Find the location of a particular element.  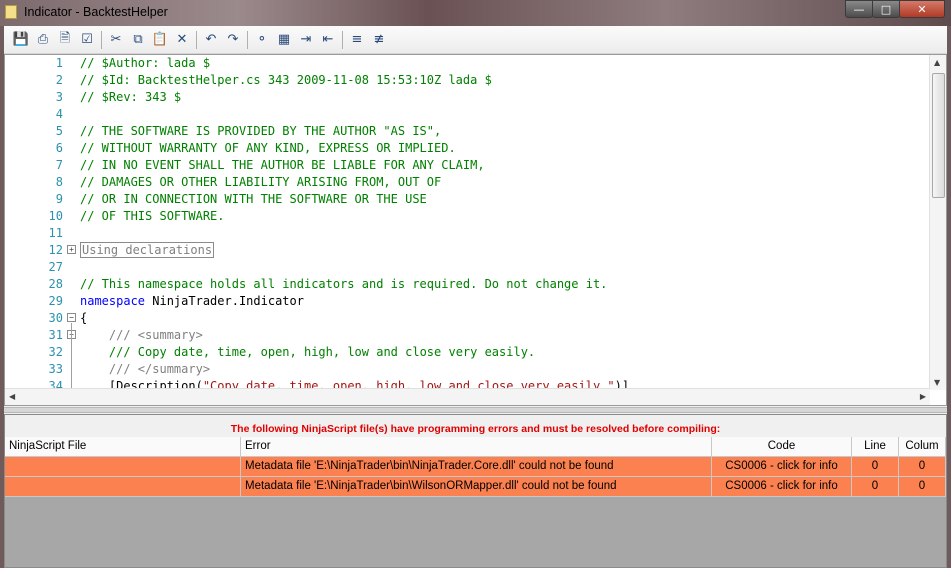

code-token: /// <summary> is located at coordinates (155, 335).